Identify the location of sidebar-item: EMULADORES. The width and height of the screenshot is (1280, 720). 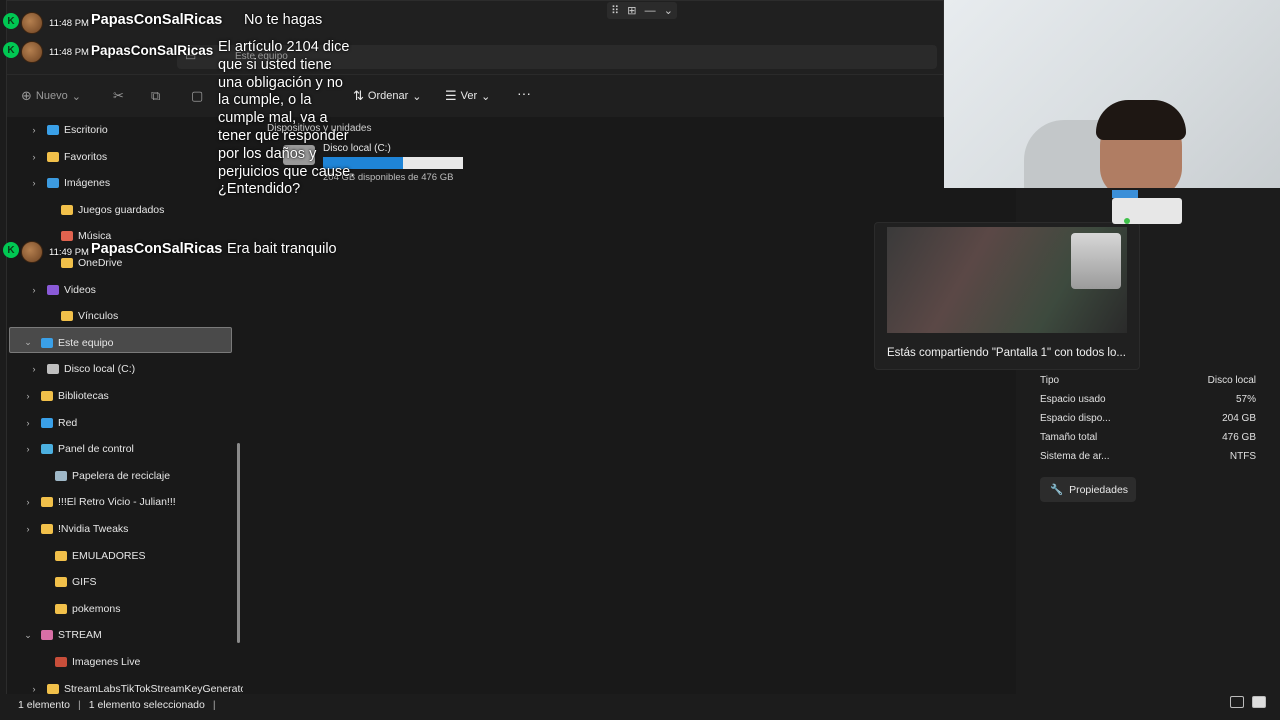
(90, 556).